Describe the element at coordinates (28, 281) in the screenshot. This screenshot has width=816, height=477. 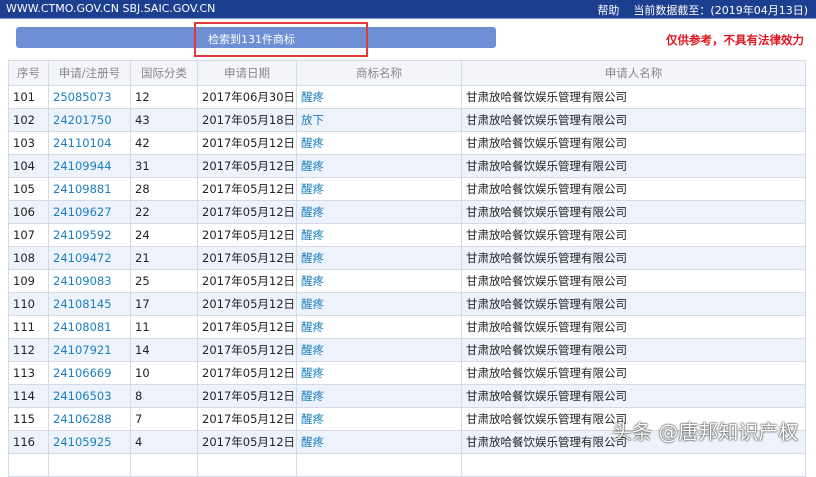
I see `index-cell: 109` at that location.